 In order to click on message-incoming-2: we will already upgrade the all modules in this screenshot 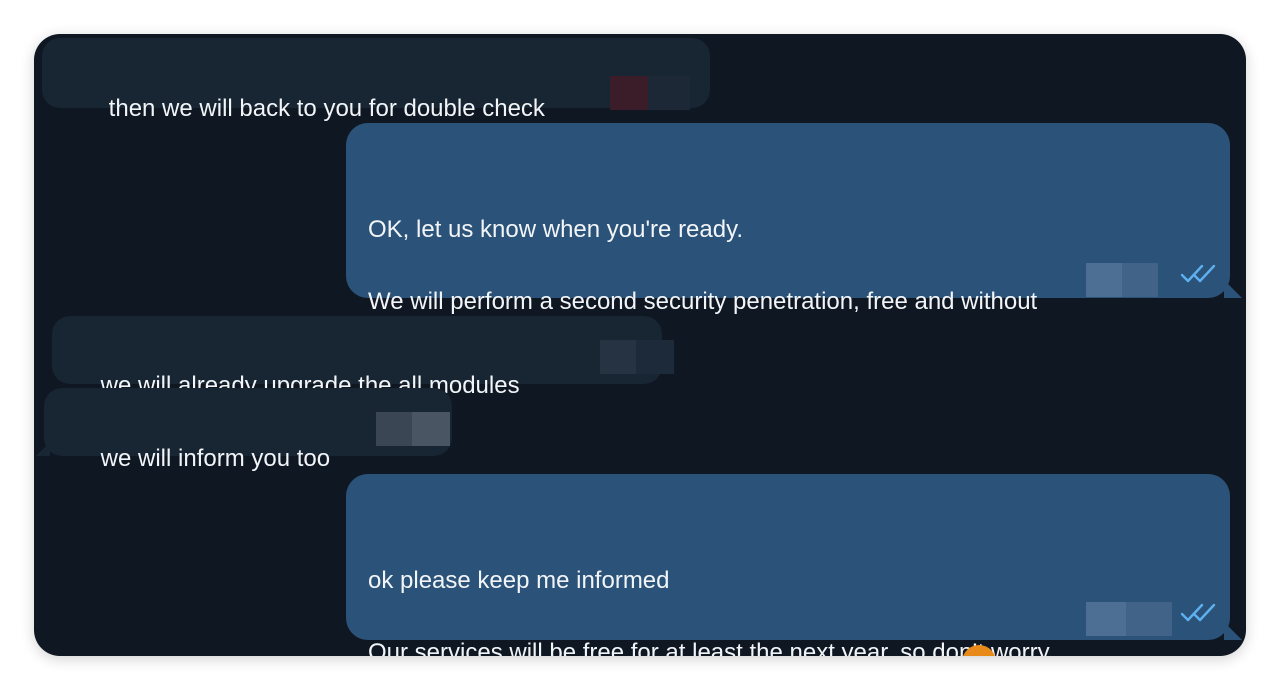, I will do `click(363, 357)`.